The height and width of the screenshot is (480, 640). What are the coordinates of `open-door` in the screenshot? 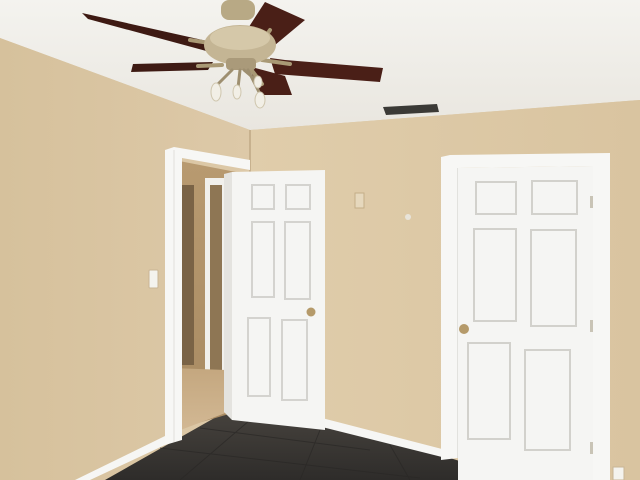 It's located at (274, 300).